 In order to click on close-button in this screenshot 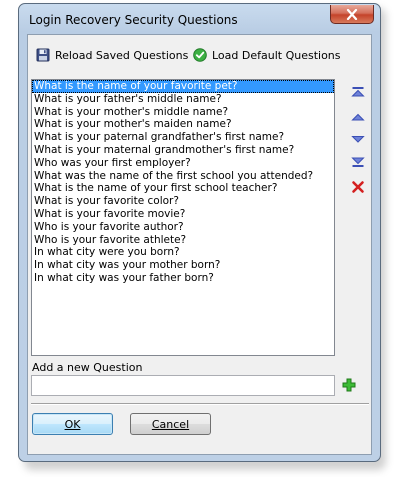, I will do `click(352, 14)`.